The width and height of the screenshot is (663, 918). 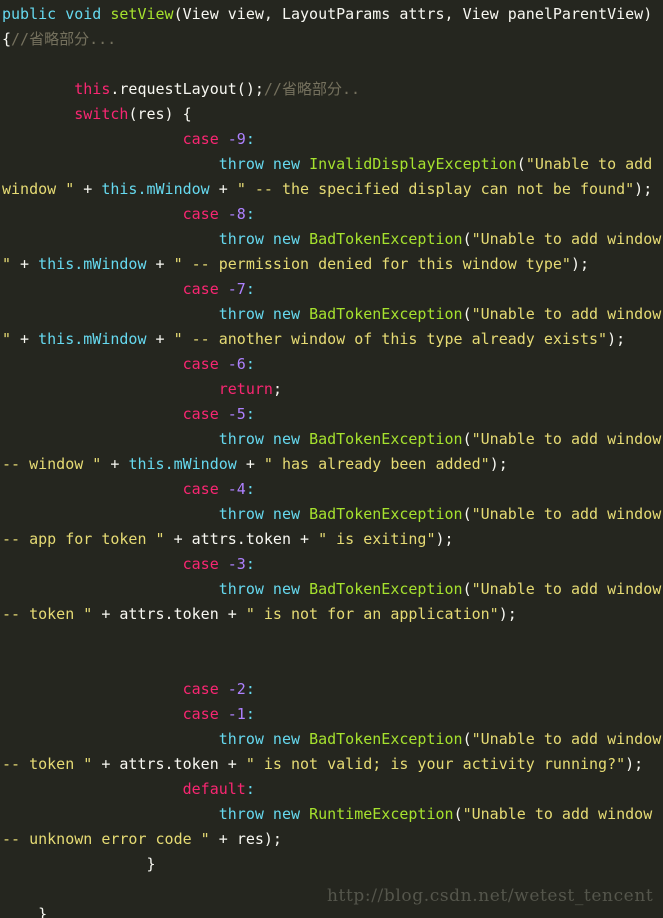 What do you see at coordinates (331, 114) in the screenshot?
I see `code-line: switch(res) {` at bounding box center [331, 114].